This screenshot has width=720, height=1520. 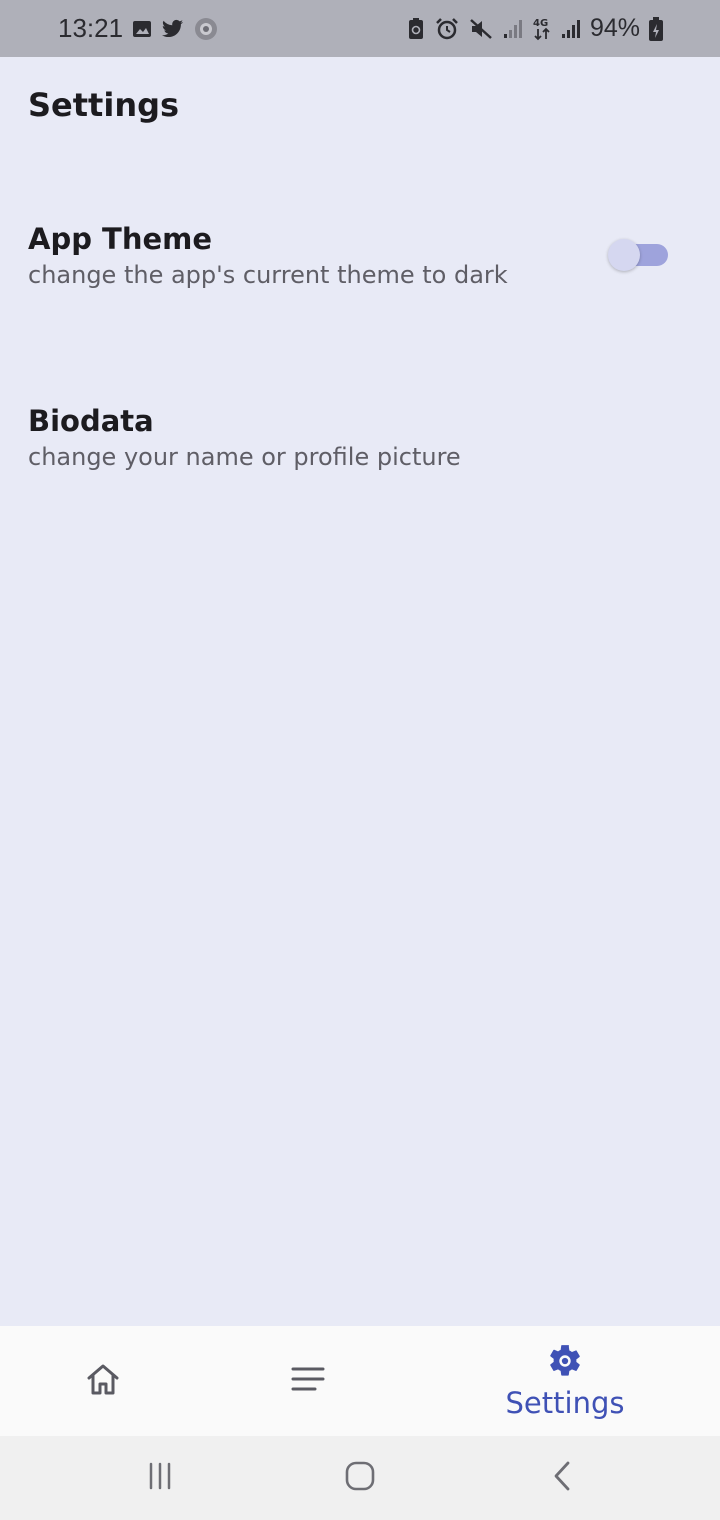 I want to click on status-left: 13:21, so click(x=138, y=28).